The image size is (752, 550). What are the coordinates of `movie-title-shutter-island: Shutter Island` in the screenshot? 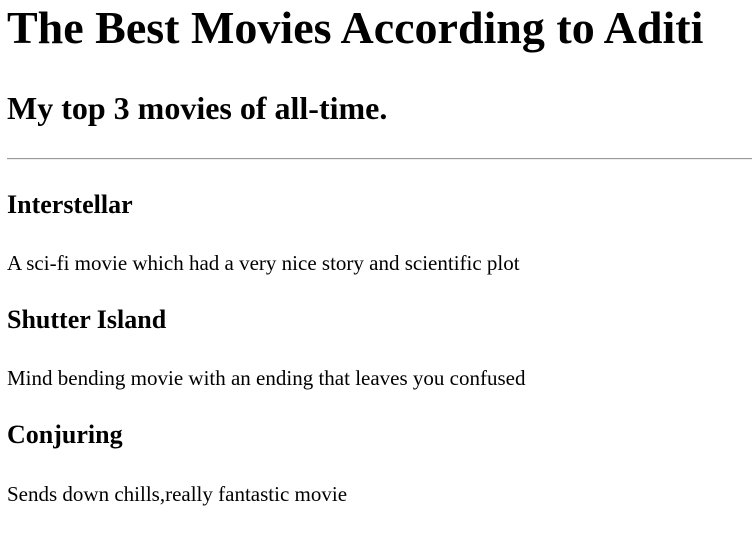 It's located at (87, 319).